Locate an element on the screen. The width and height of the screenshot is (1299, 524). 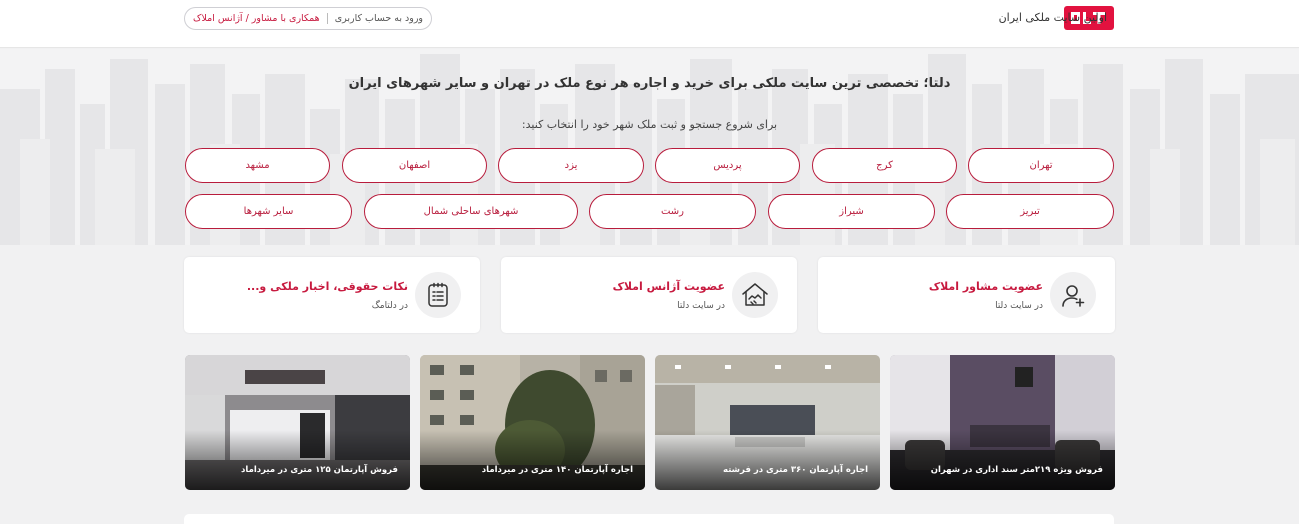
next-section-panel is located at coordinates (649, 519).